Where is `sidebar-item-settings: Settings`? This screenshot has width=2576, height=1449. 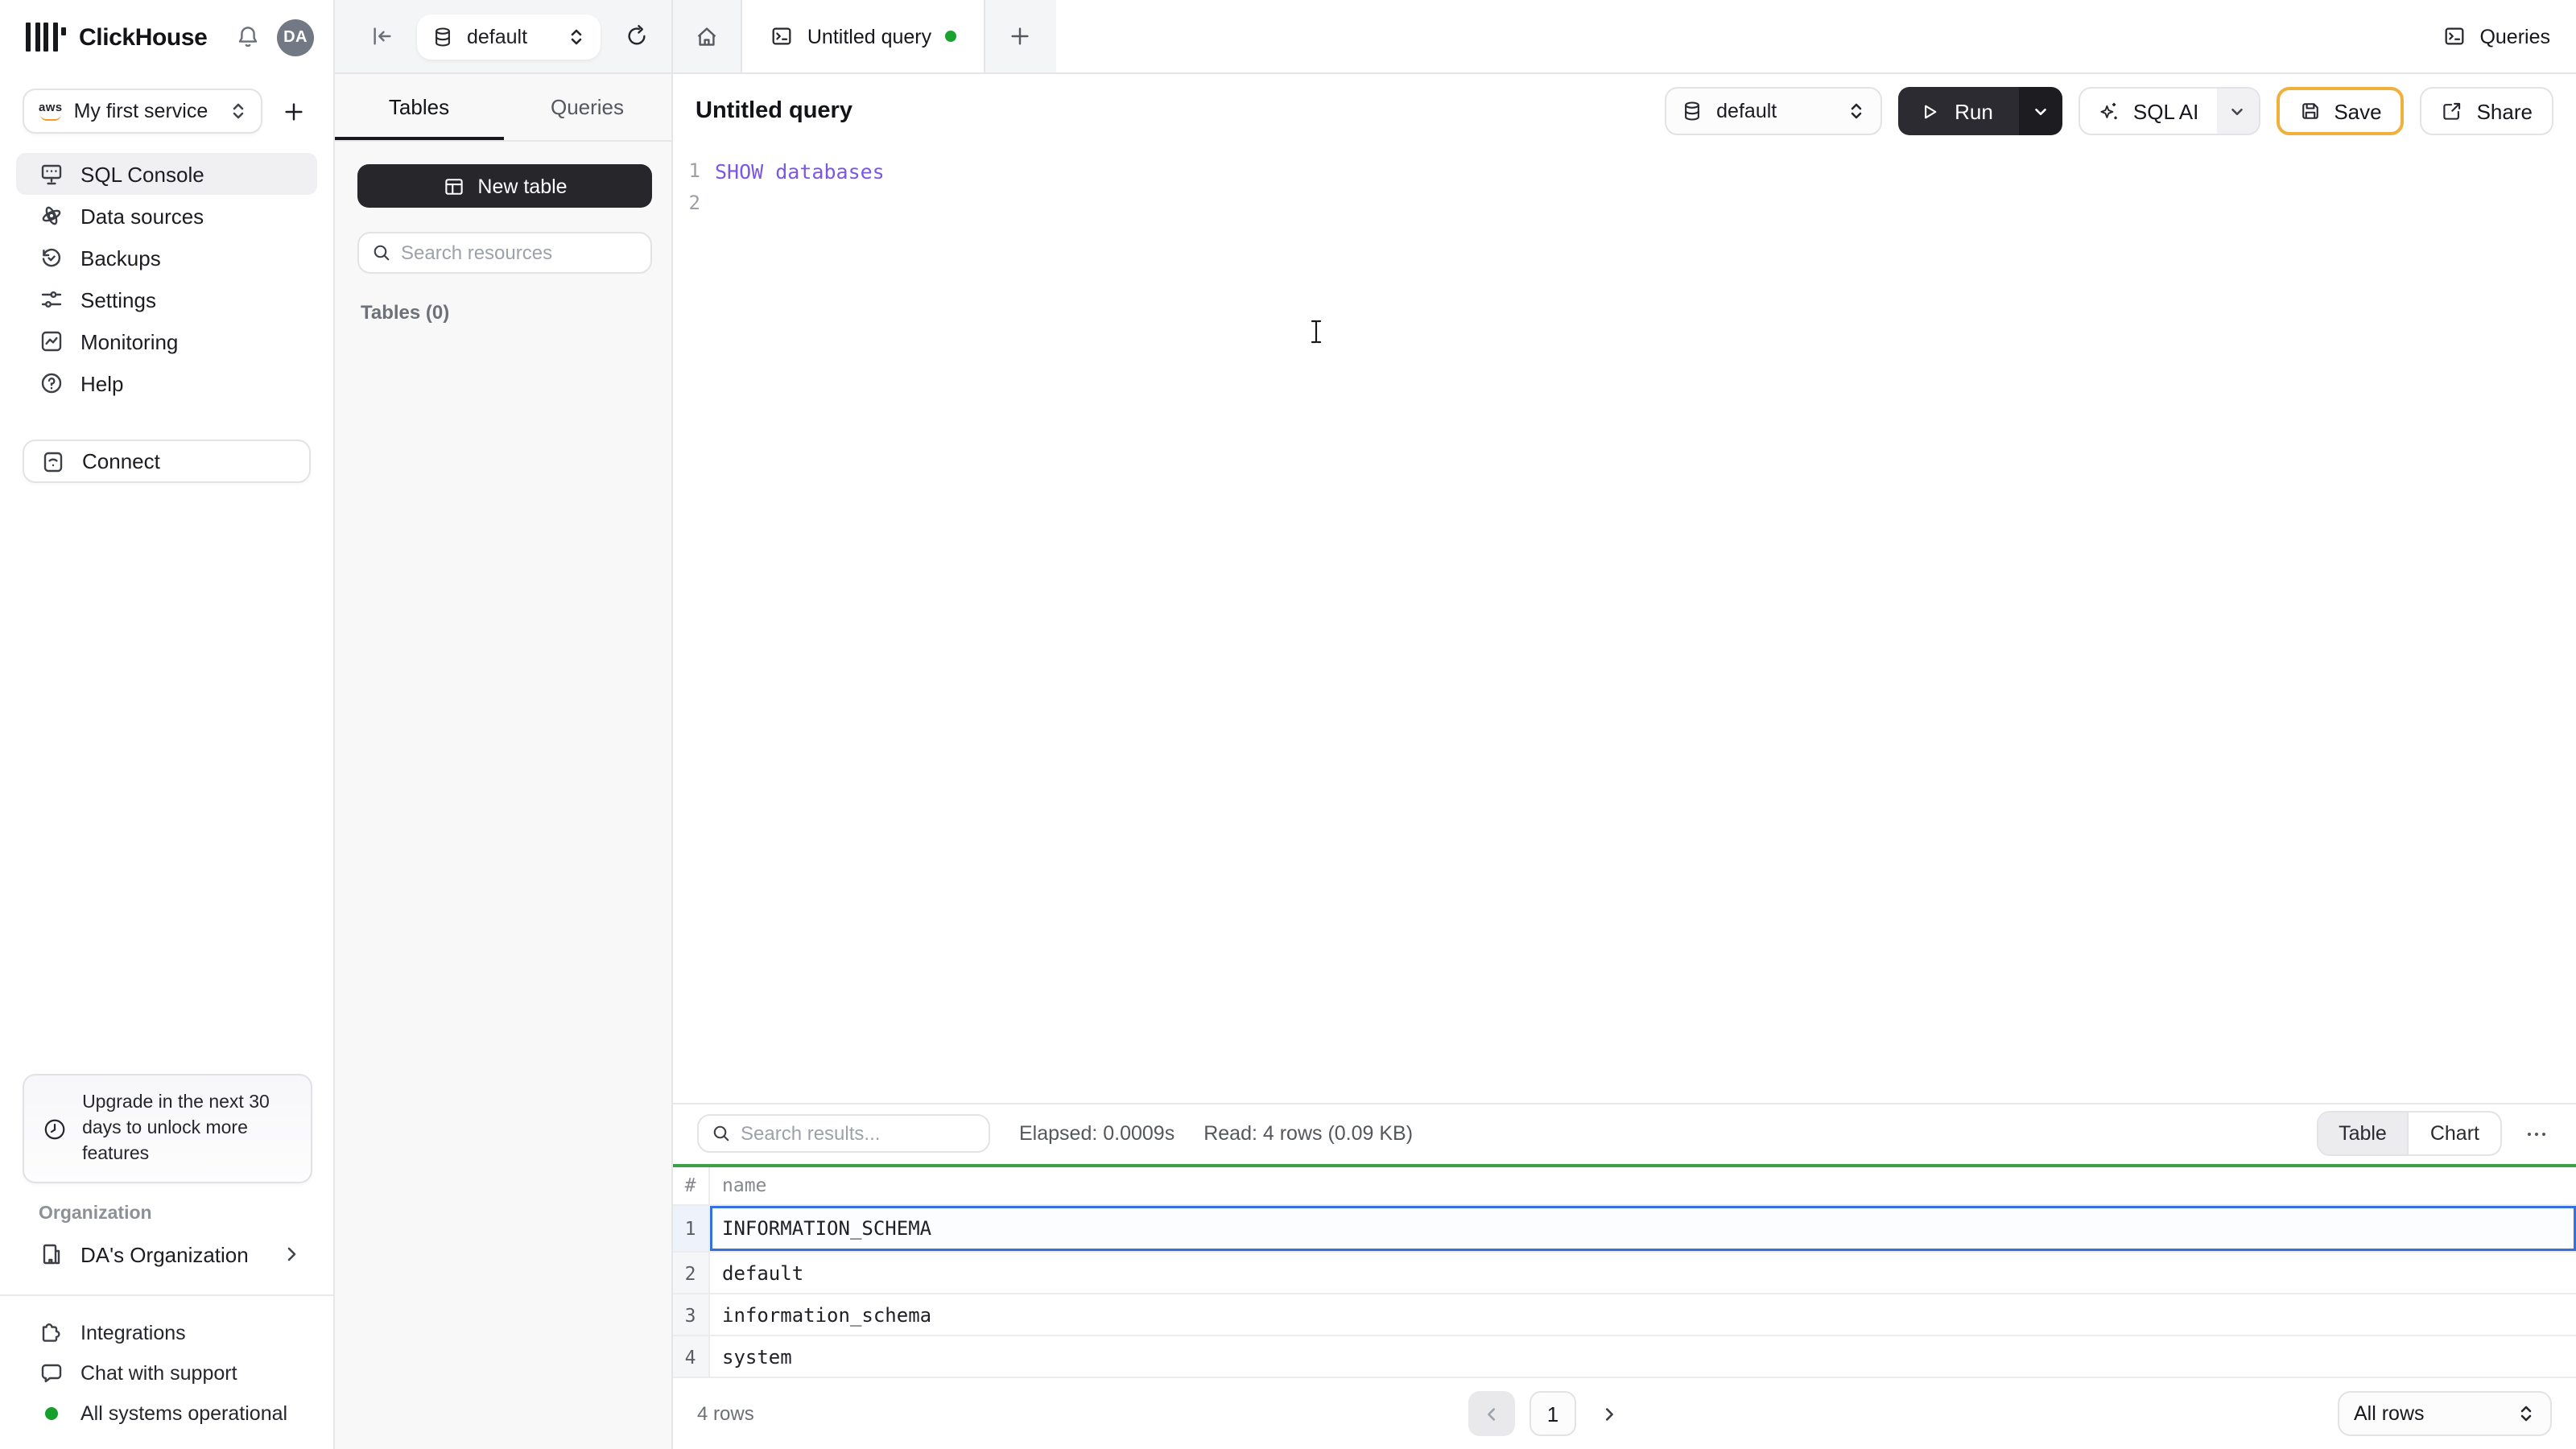
sidebar-item-settings: Settings is located at coordinates (166, 299).